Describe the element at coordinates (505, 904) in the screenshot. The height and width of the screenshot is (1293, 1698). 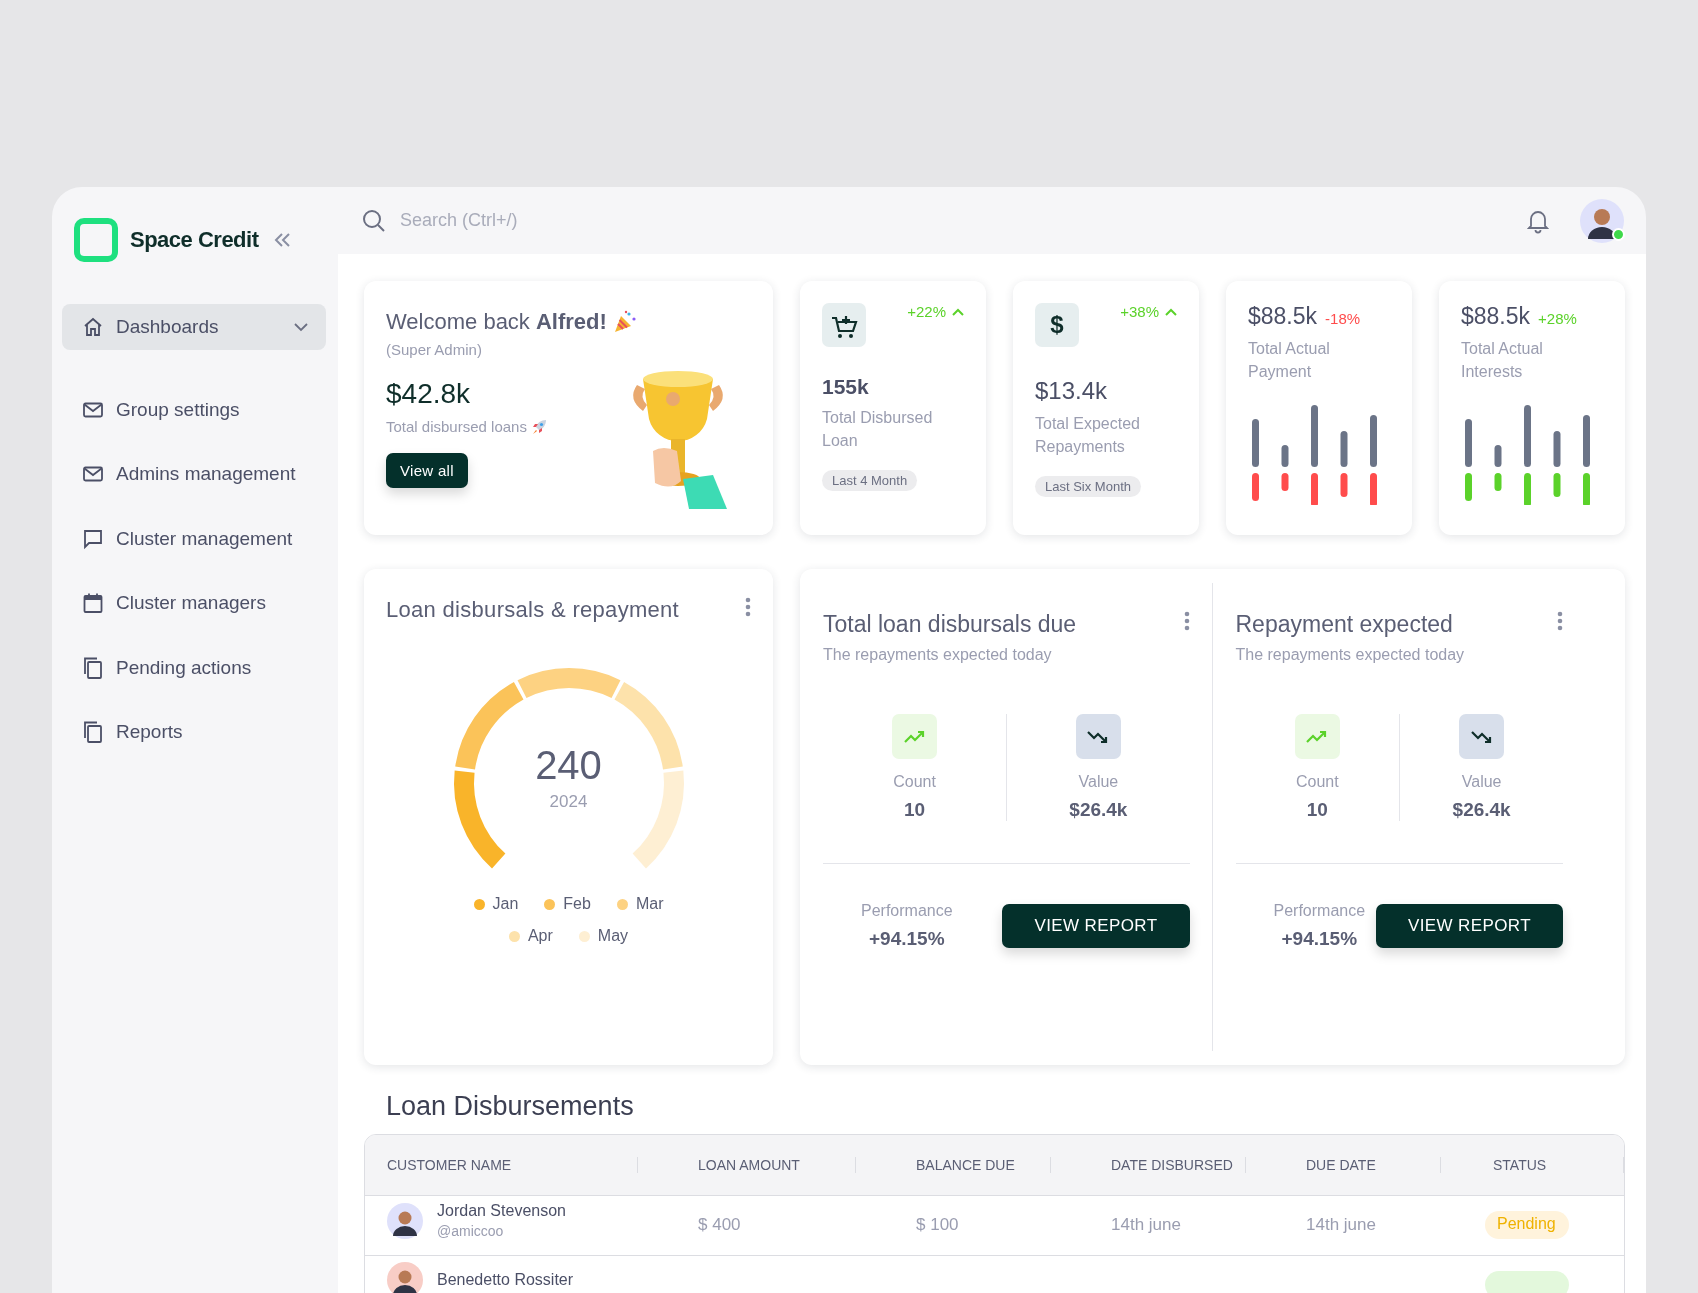
I see `legend-label: Jan` at that location.